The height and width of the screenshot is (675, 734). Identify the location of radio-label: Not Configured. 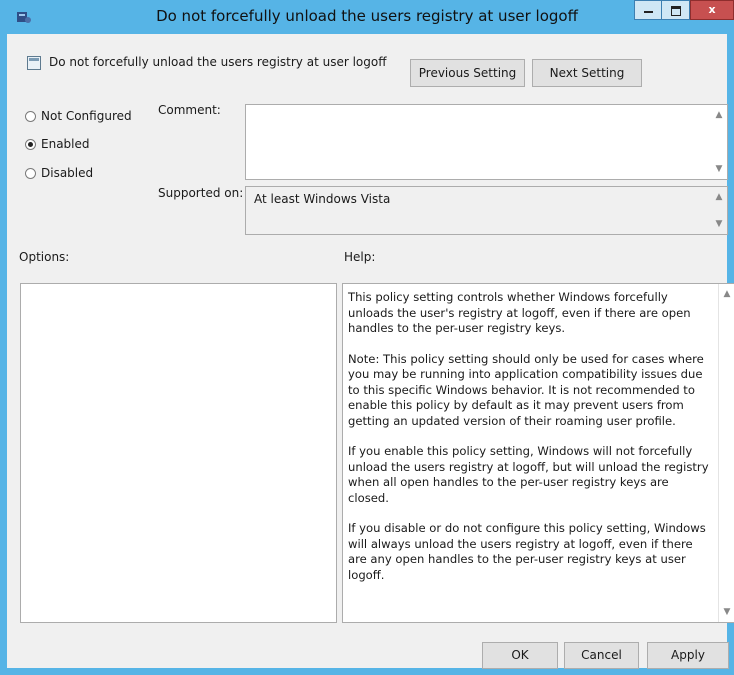
(86, 116).